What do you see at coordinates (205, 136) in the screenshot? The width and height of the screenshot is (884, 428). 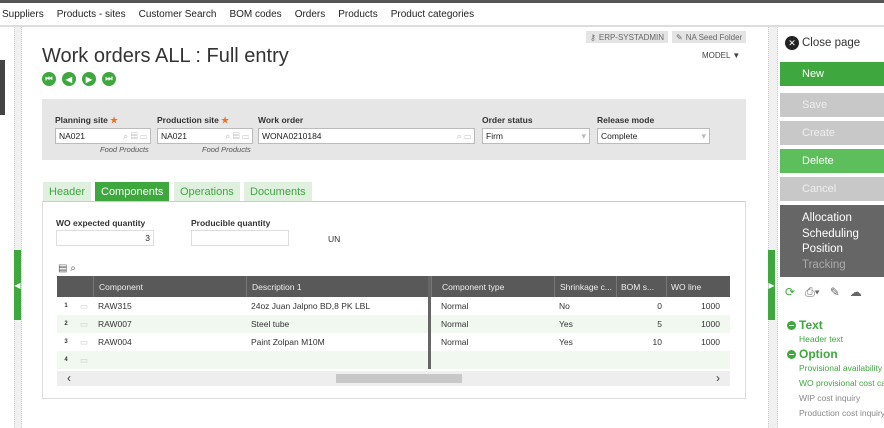 I see `production-site-input: NA021 ⌕ ▤ ▭` at bounding box center [205, 136].